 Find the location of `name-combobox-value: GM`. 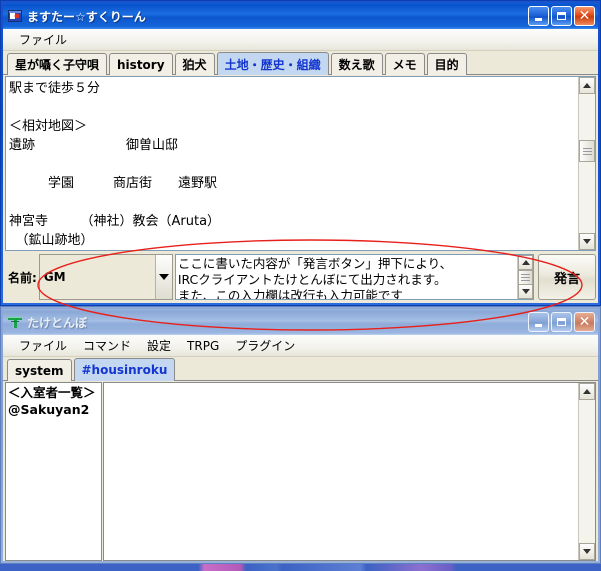

name-combobox-value: GM is located at coordinates (97, 277).